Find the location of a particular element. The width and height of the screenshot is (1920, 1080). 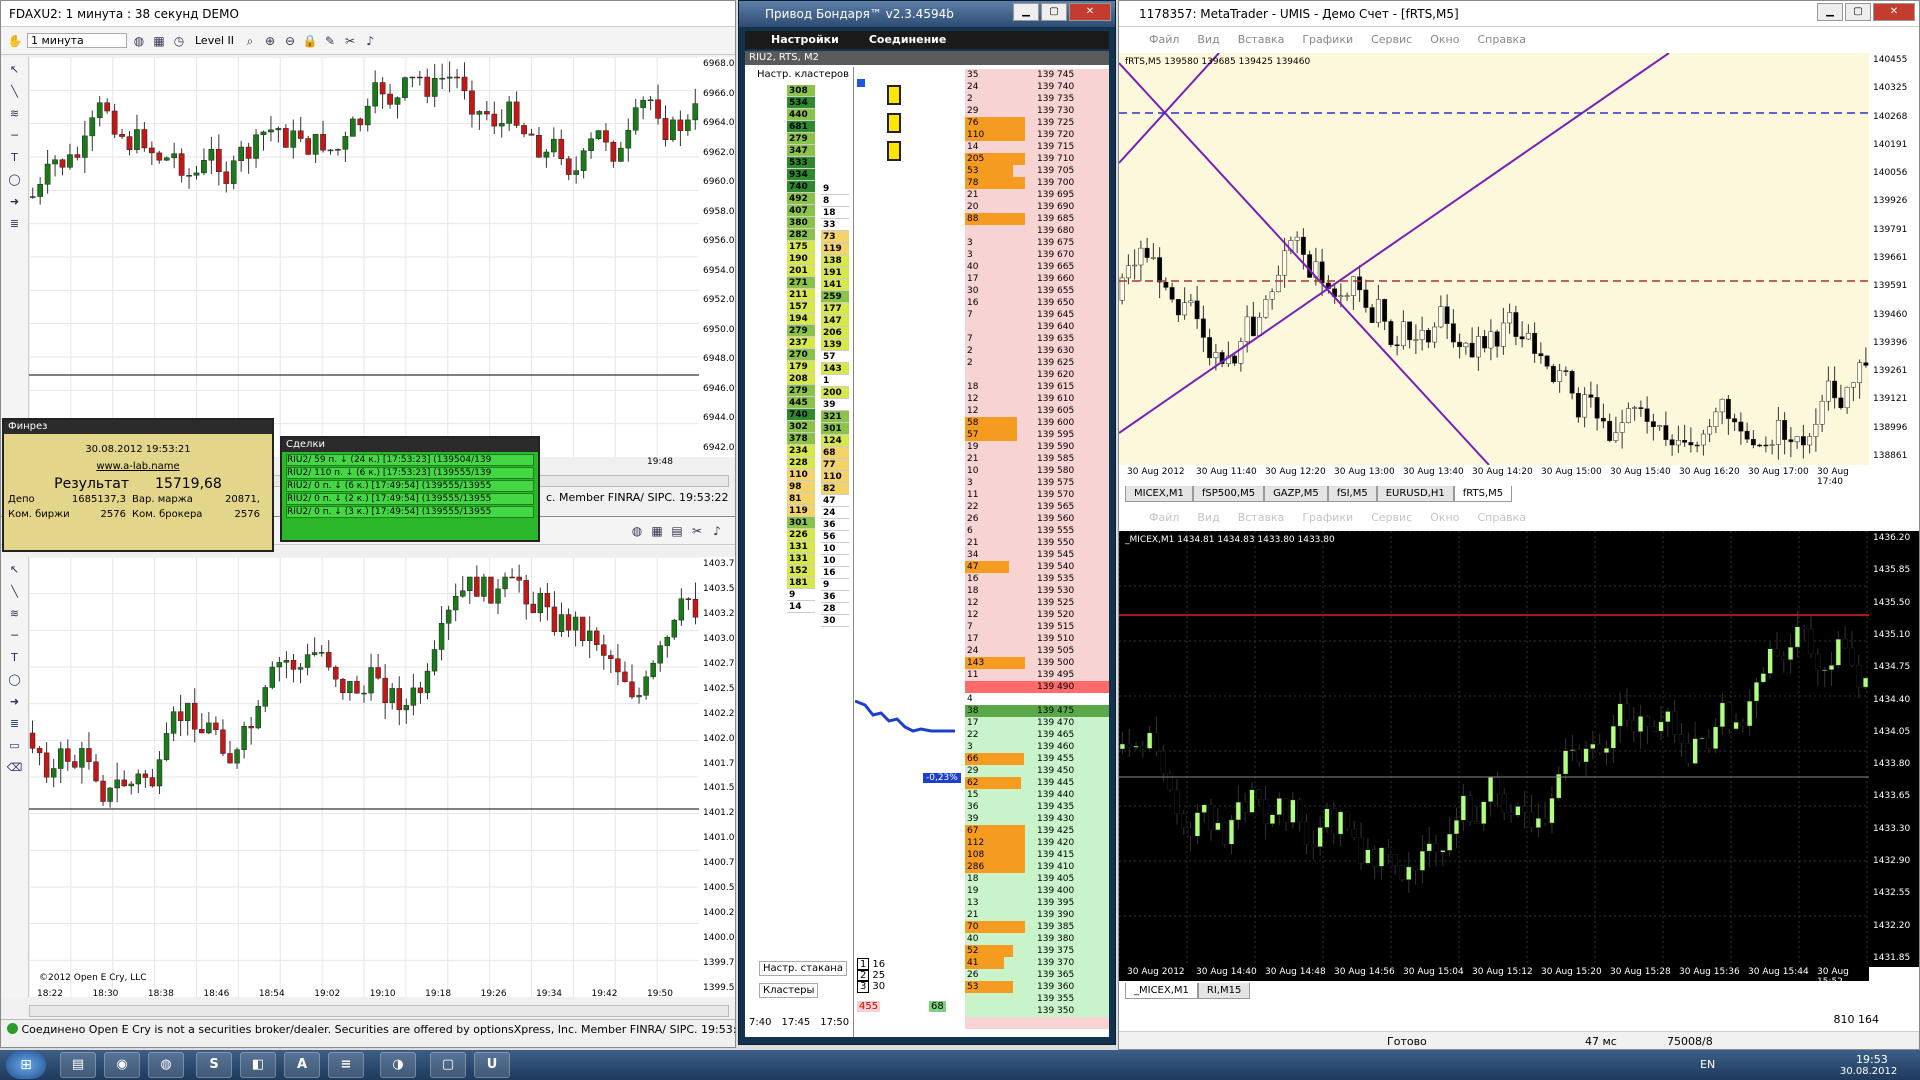

price-row: 16 139 650 is located at coordinates (1037, 303).